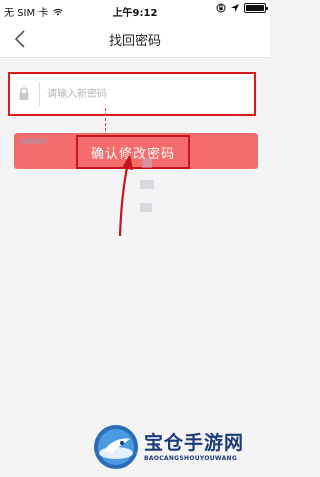 Image resolution: width=320 pixels, height=477 pixels. I want to click on watermark-logo-icon, so click(116, 447).